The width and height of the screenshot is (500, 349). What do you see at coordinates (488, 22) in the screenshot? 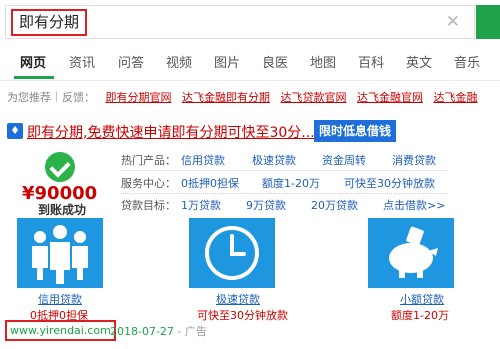
I see `search-button` at bounding box center [488, 22].